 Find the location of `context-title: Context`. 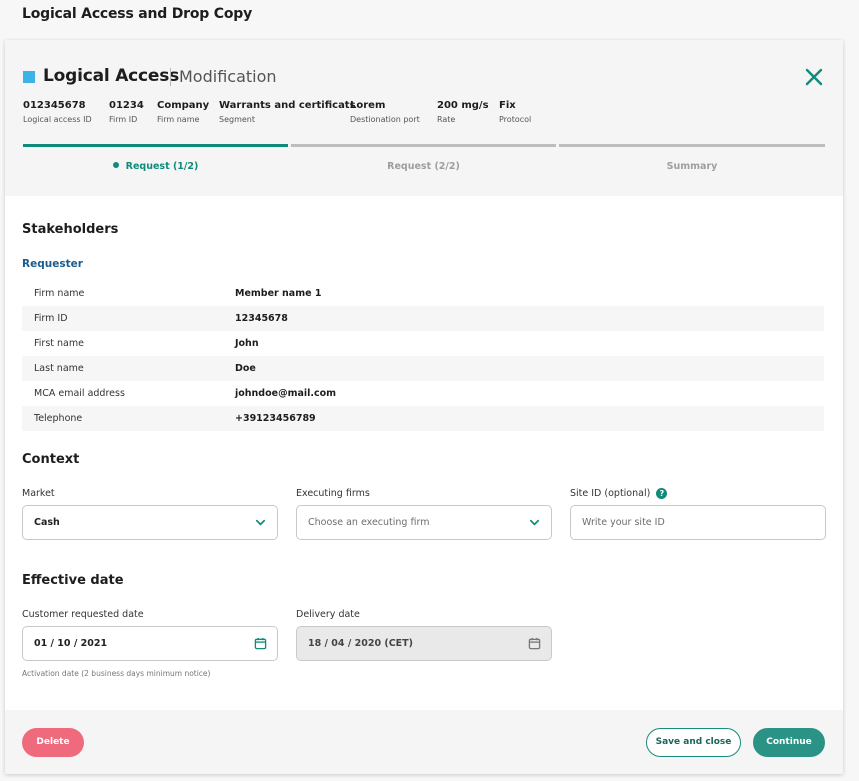

context-title: Context is located at coordinates (51, 459).